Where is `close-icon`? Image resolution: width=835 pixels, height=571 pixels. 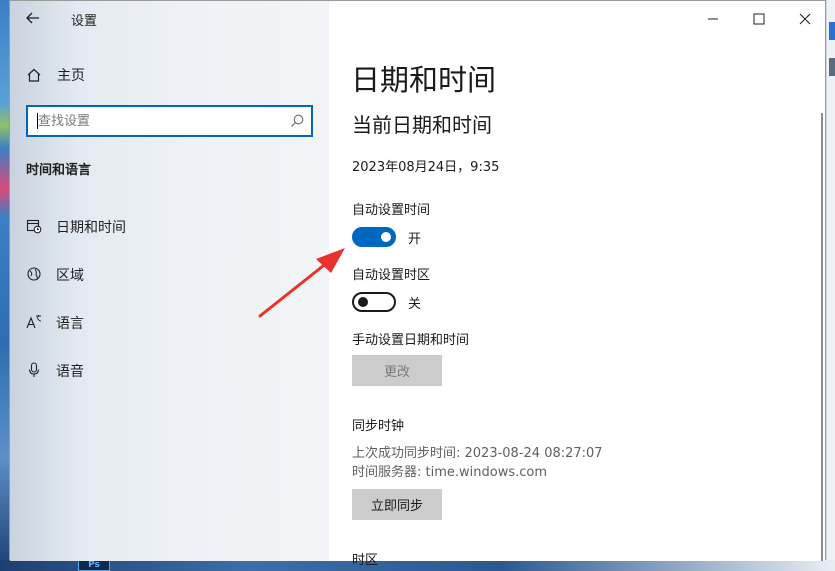 close-icon is located at coordinates (805, 19).